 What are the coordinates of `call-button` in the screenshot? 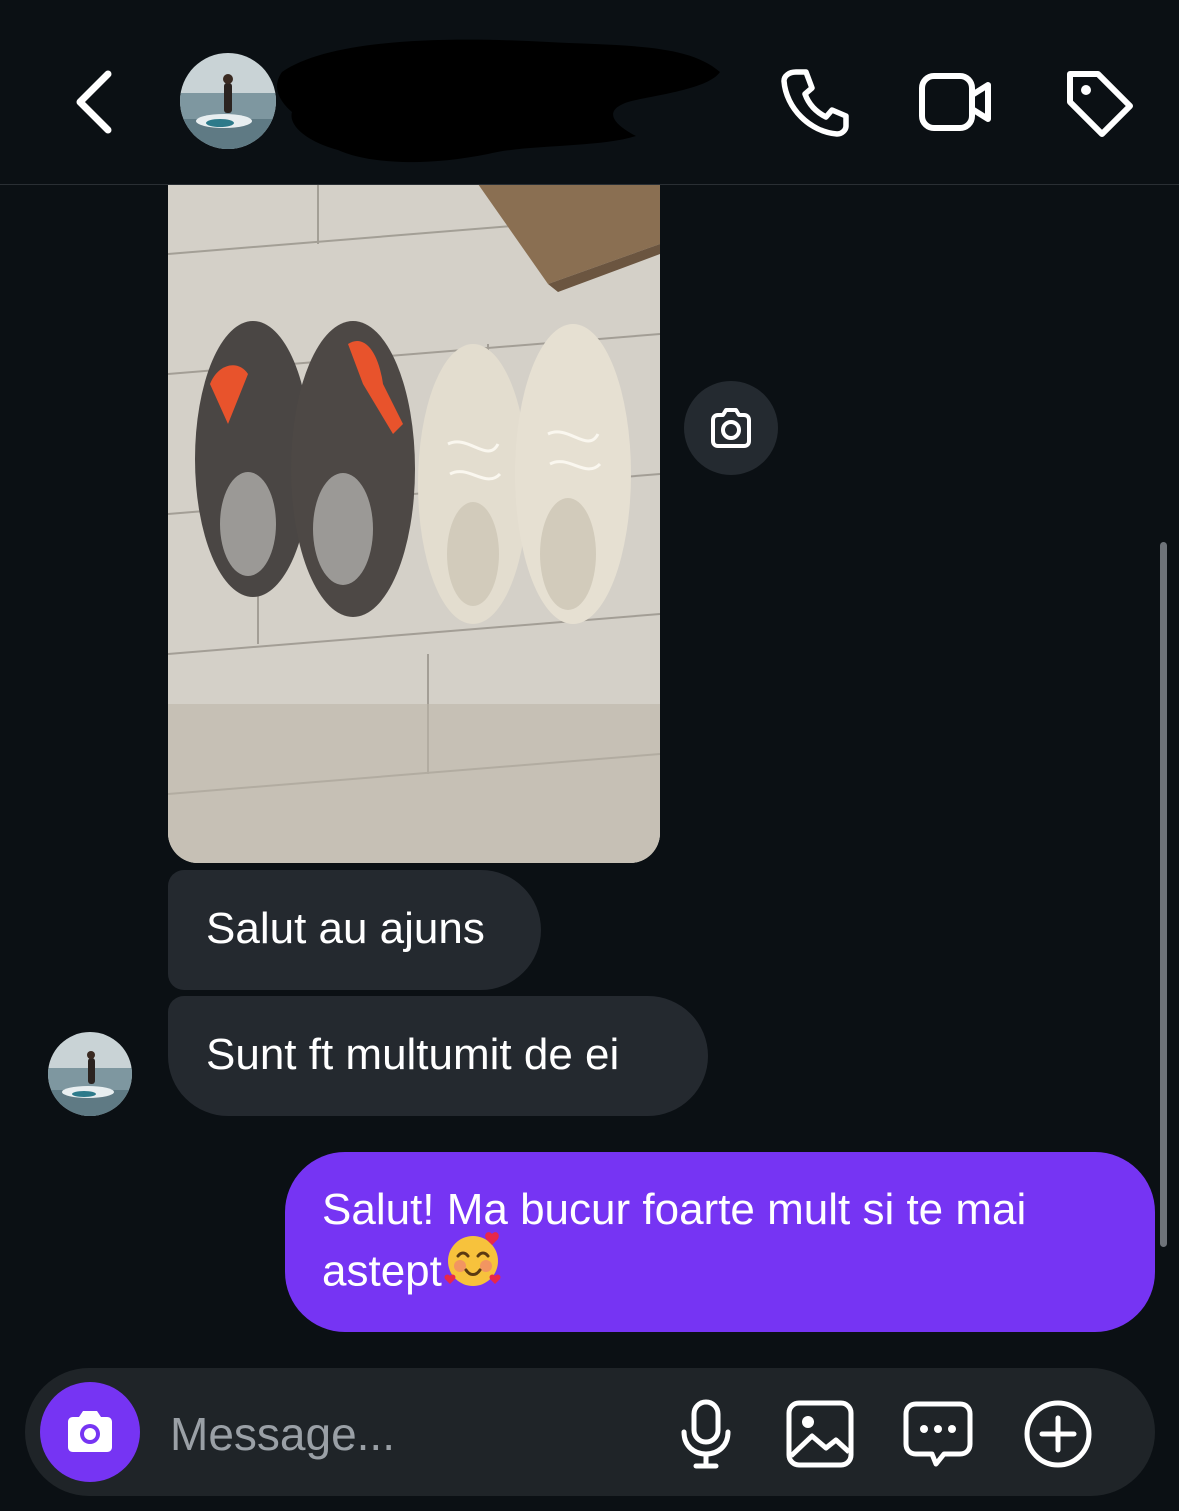 It's located at (814, 102).